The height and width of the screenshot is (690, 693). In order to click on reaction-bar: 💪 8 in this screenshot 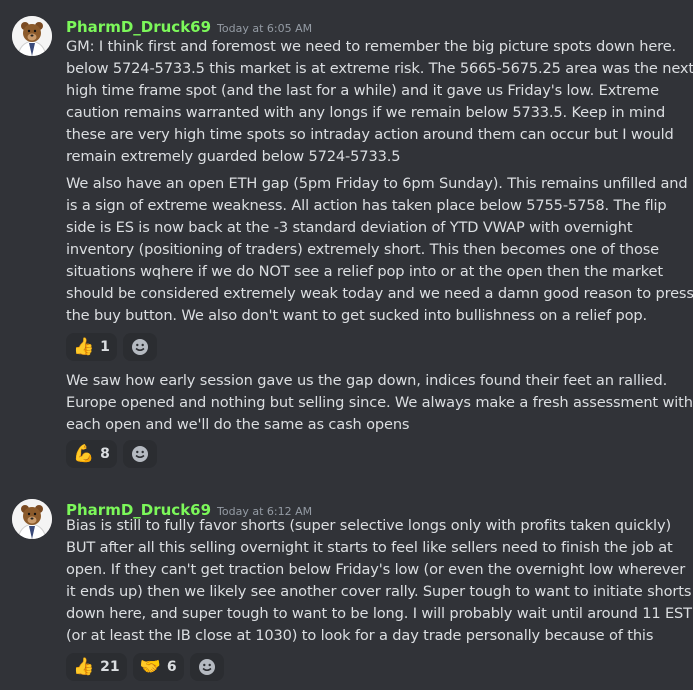, I will do `click(111, 454)`.